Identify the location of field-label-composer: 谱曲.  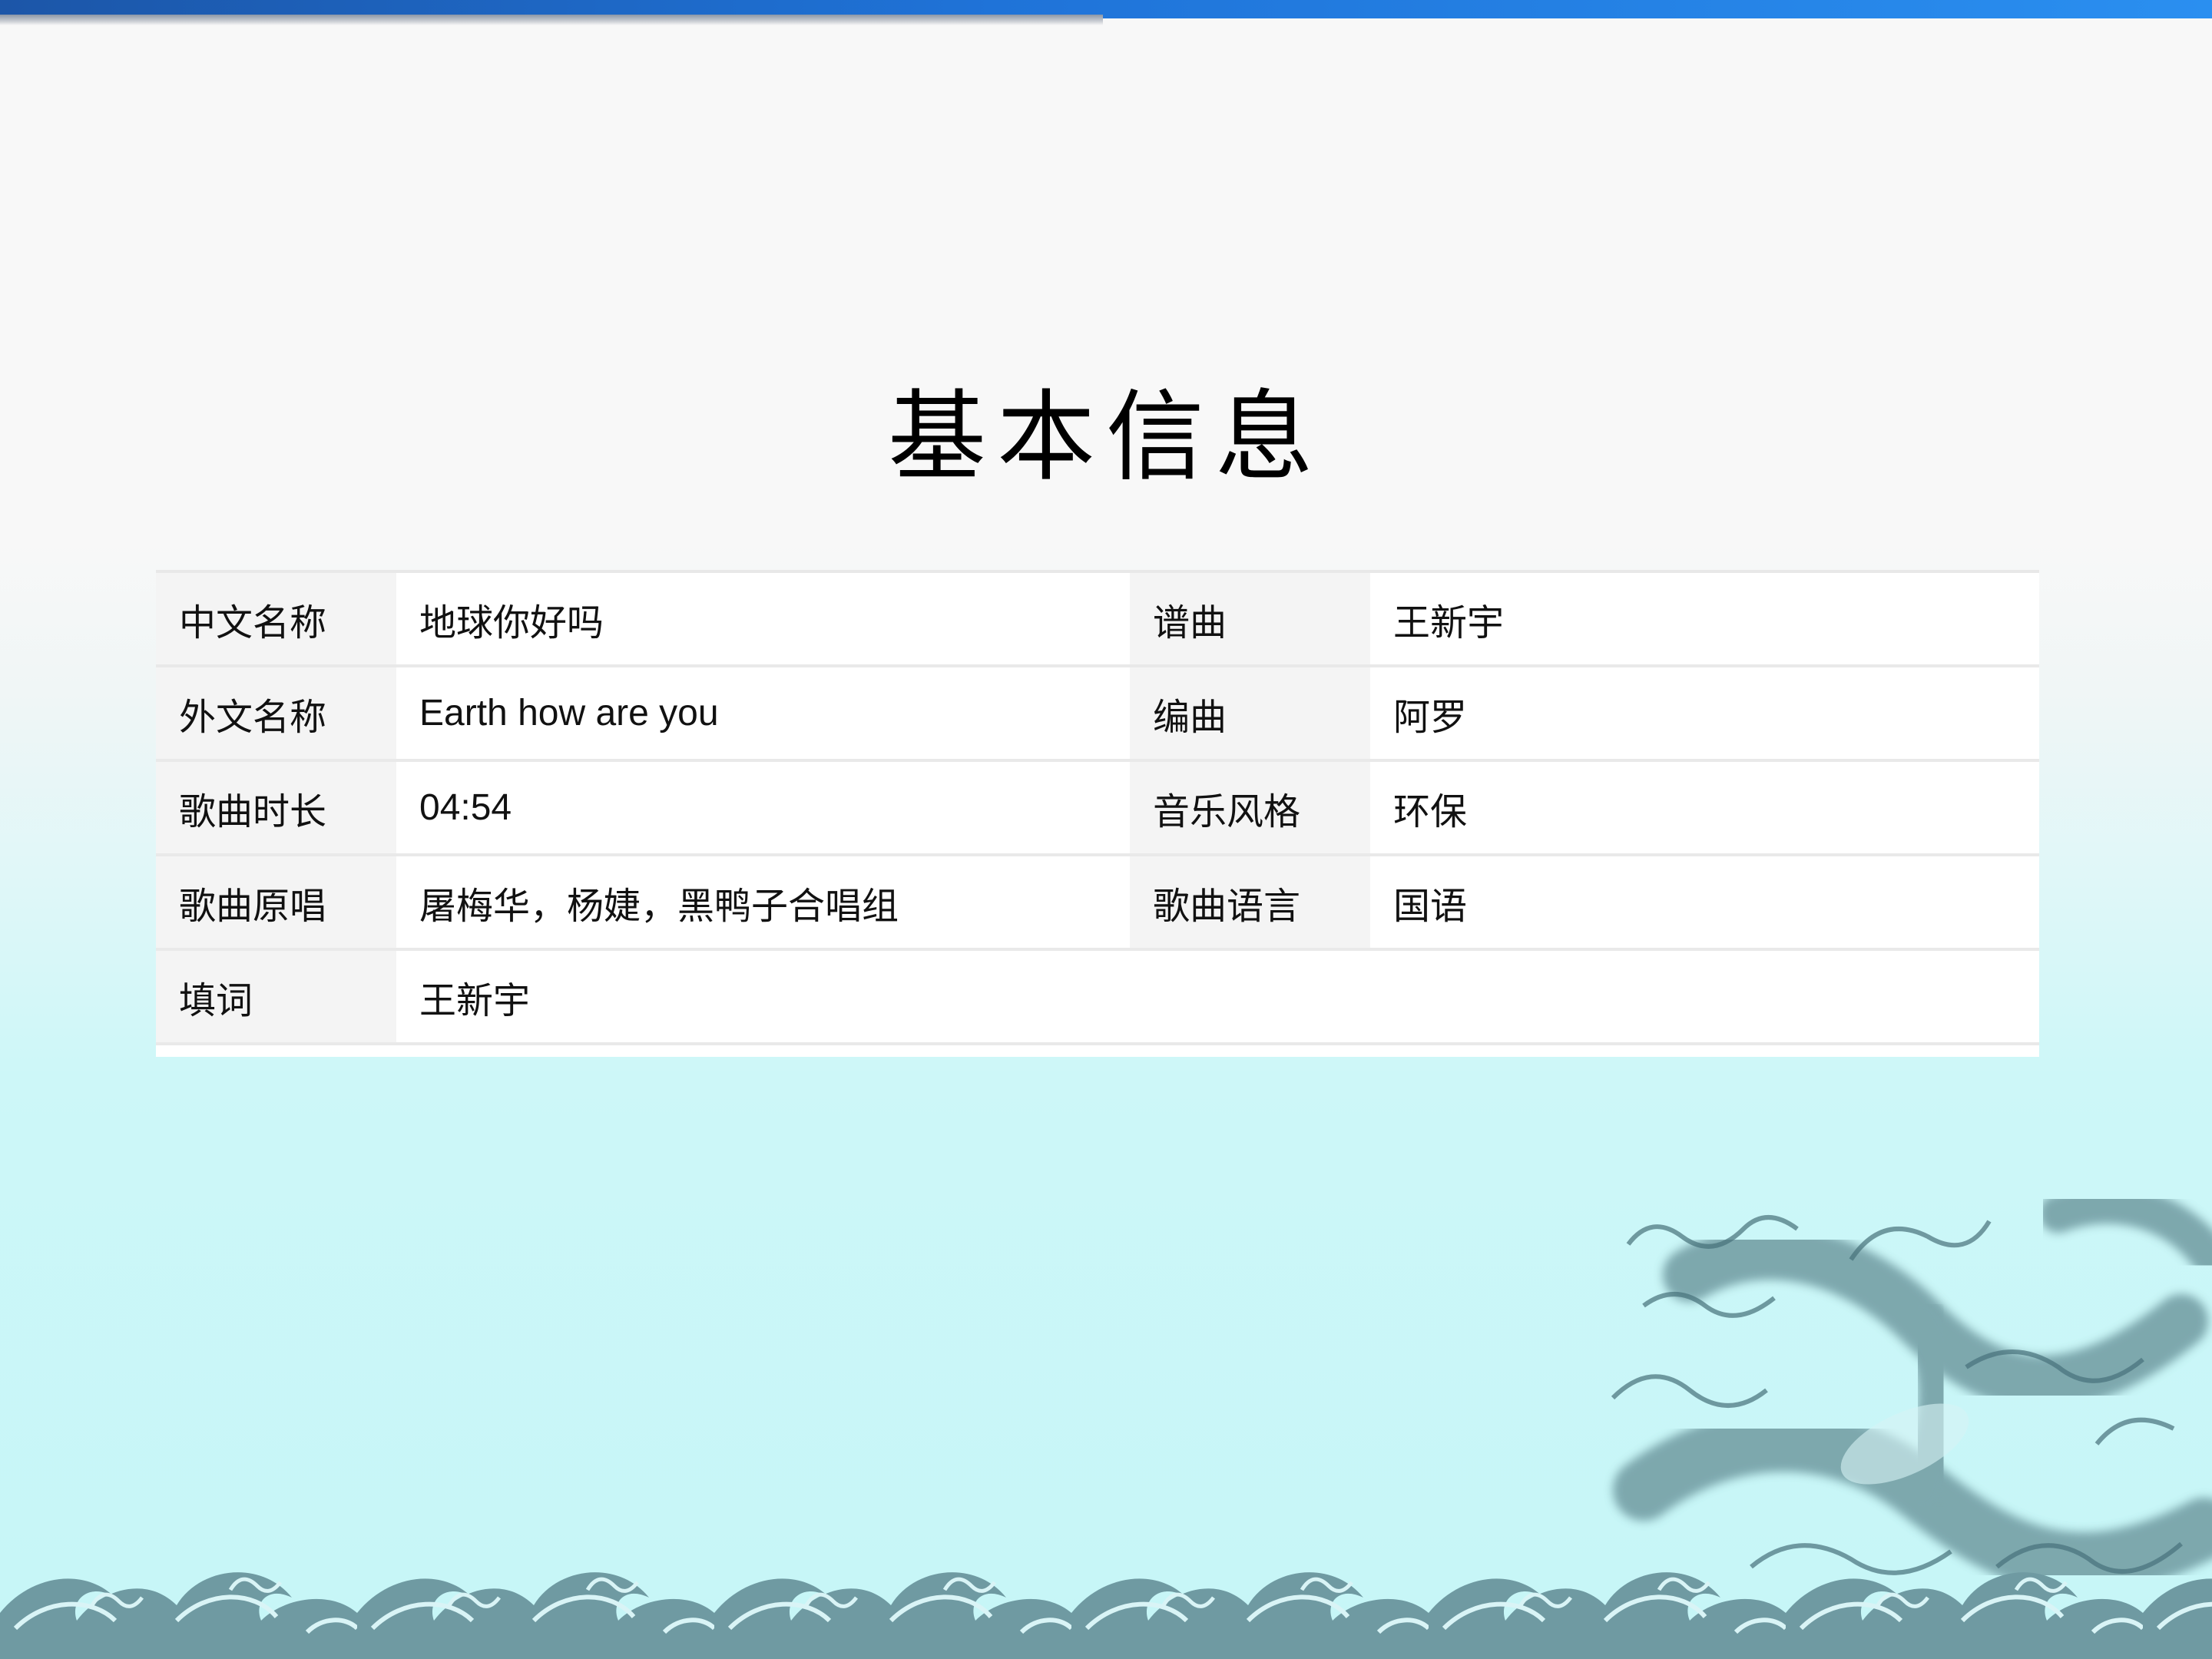
(1250, 620).